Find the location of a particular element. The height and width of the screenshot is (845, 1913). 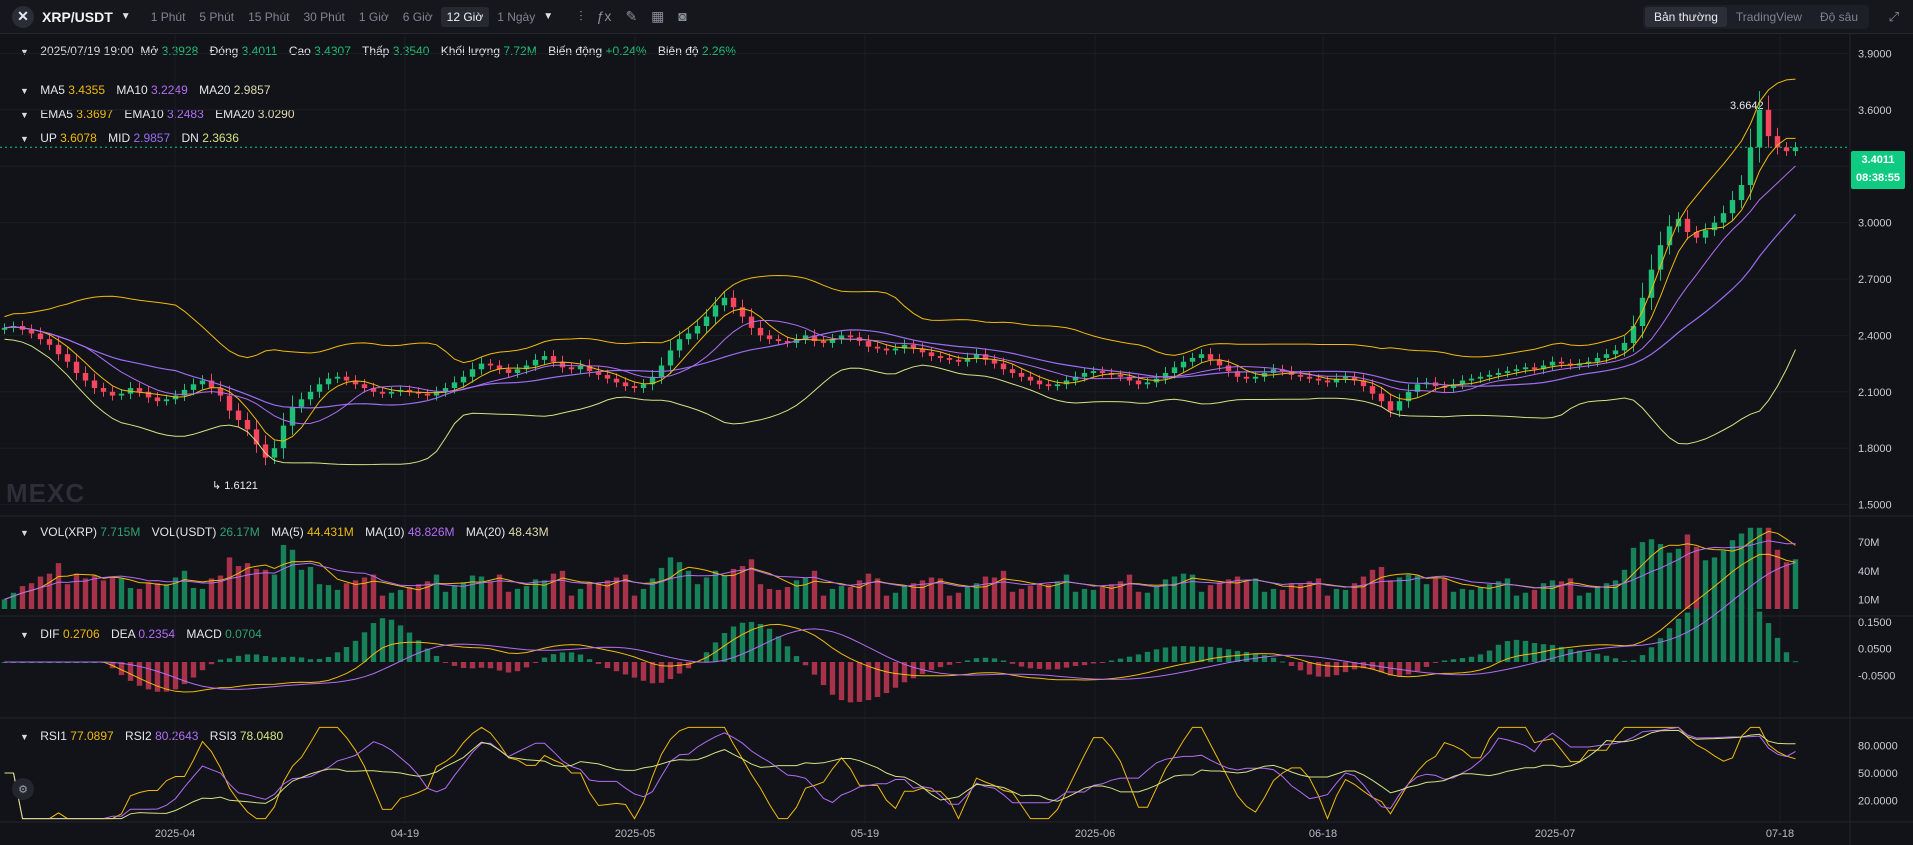

interval-more-chevron-icon: ▼ is located at coordinates (548, 16).